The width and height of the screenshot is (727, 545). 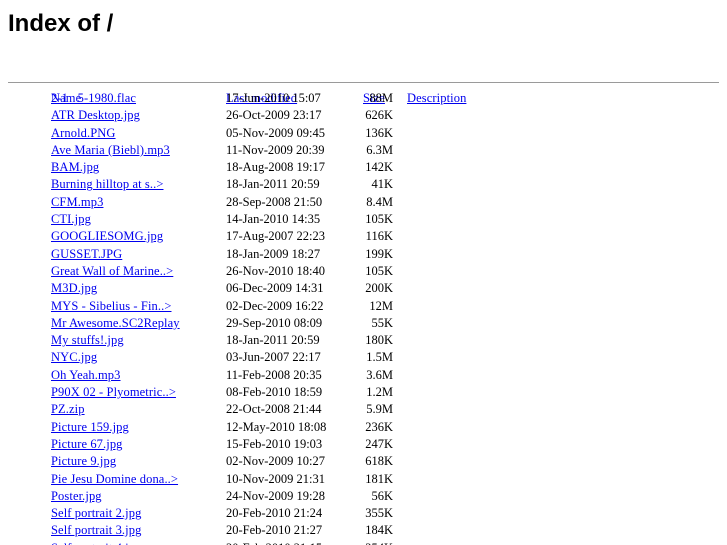 I want to click on file-size: 626K, so click(x=379, y=115).